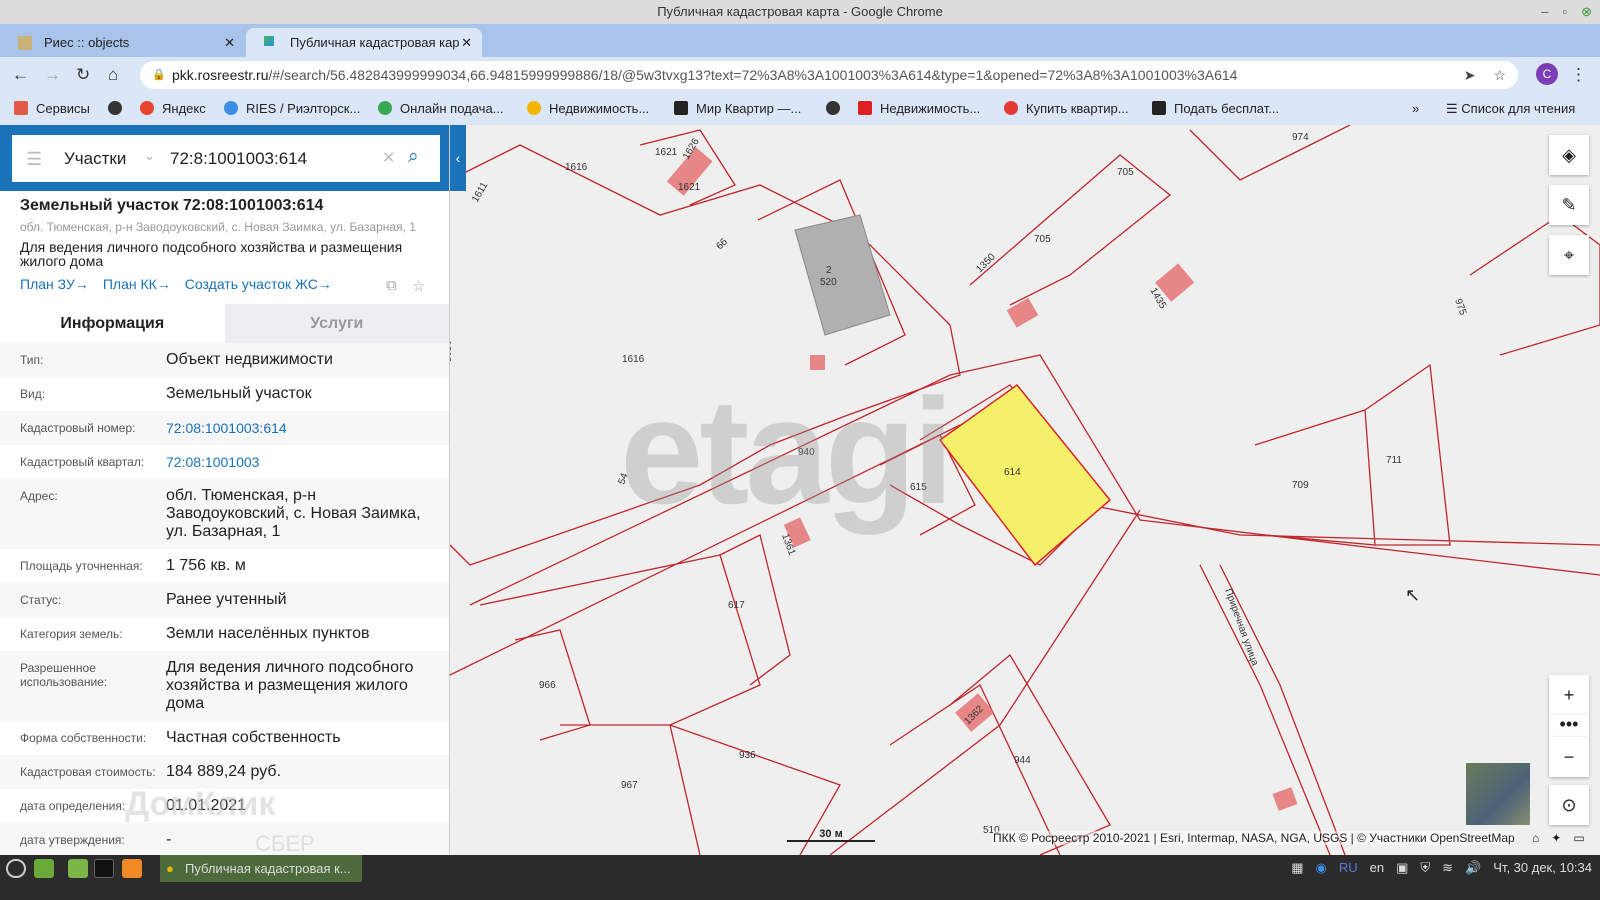 The height and width of the screenshot is (900, 1600). I want to click on zoom-out-button: −, so click(1569, 757).